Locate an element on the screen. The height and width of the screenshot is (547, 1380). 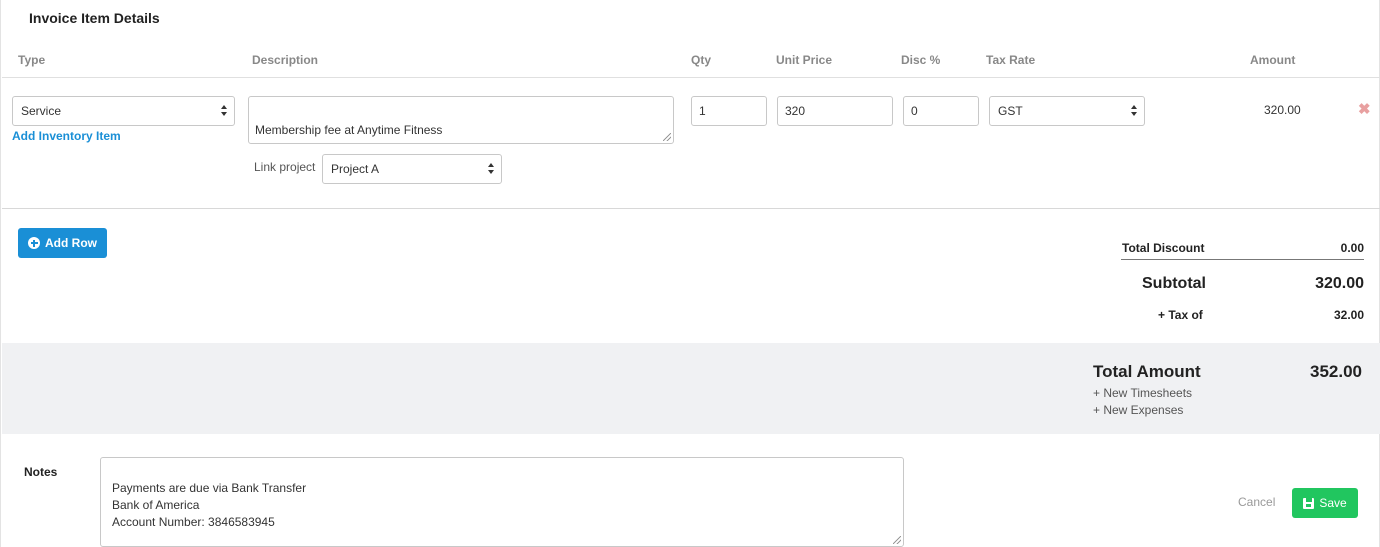
add-row-button: Add Row is located at coordinates (62, 243).